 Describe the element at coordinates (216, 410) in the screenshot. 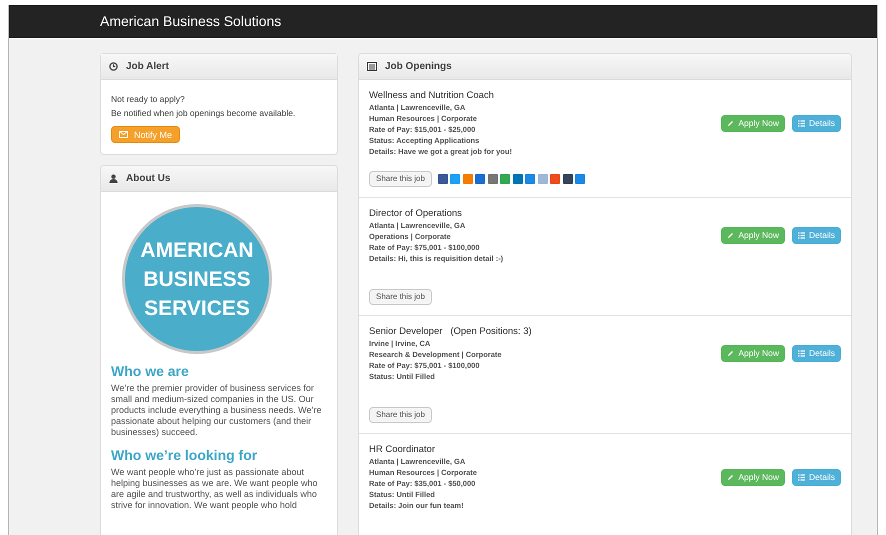

I see `section-text: We’re the premier provider of business services for small and medium-sized companies in the US. Our products include everything a business needs. We’re passionate about helping our customers (and their businesses) succeed.` at that location.